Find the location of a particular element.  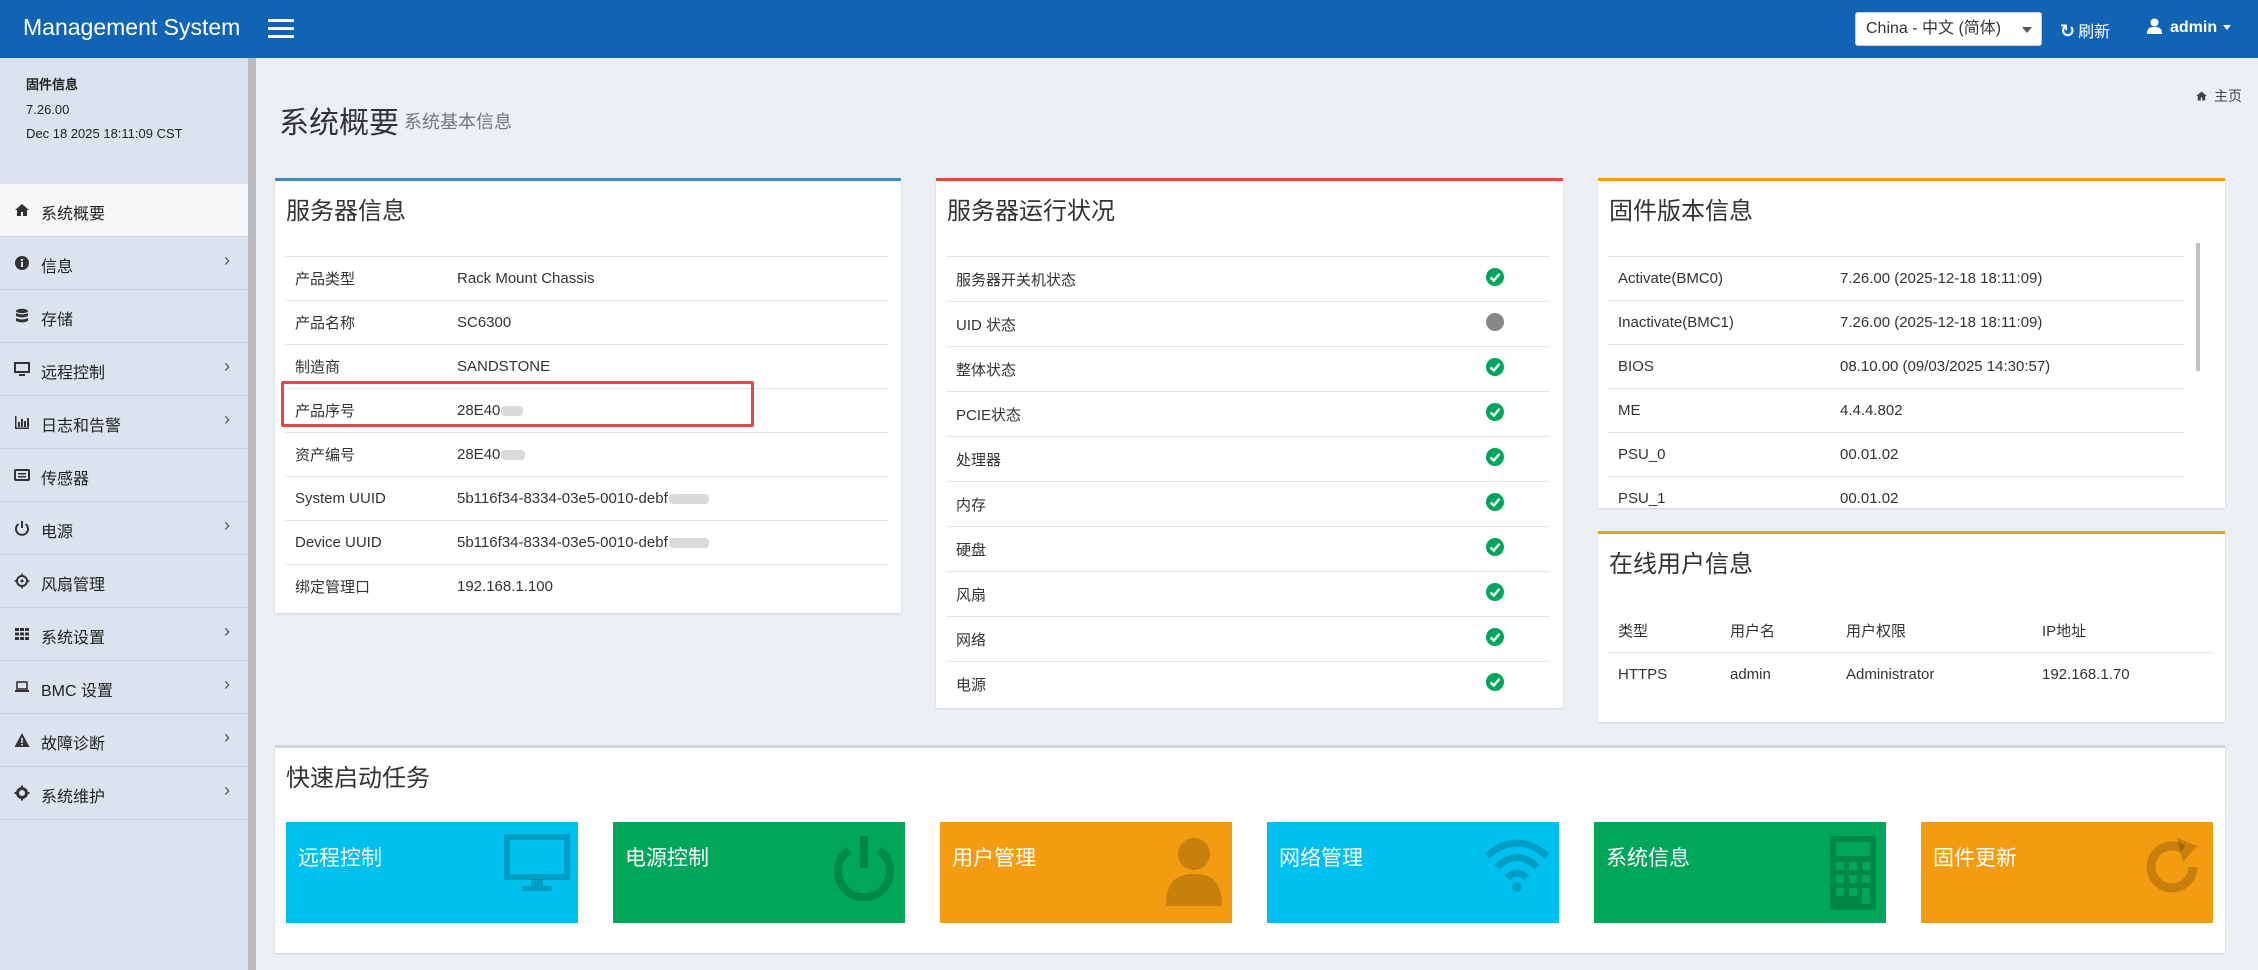

user-role: Administrator is located at coordinates (1934, 674).